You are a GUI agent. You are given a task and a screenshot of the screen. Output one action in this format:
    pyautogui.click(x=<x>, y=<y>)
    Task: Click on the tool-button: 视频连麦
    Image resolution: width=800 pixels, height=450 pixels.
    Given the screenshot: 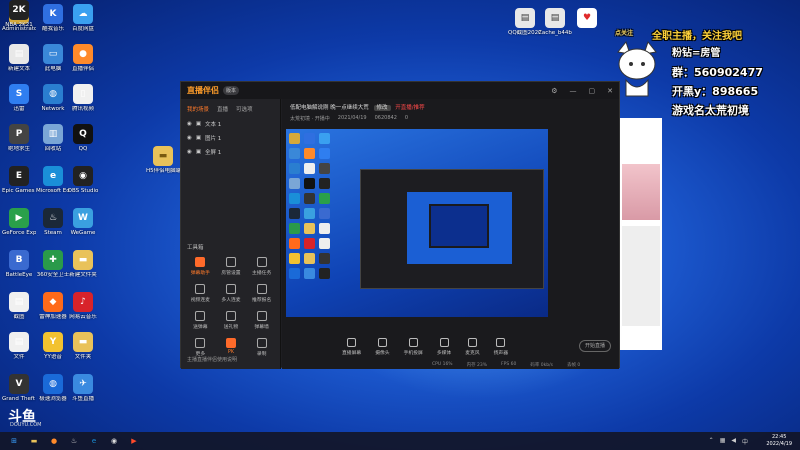 What is the action you would take?
    pyautogui.click(x=200, y=293)
    